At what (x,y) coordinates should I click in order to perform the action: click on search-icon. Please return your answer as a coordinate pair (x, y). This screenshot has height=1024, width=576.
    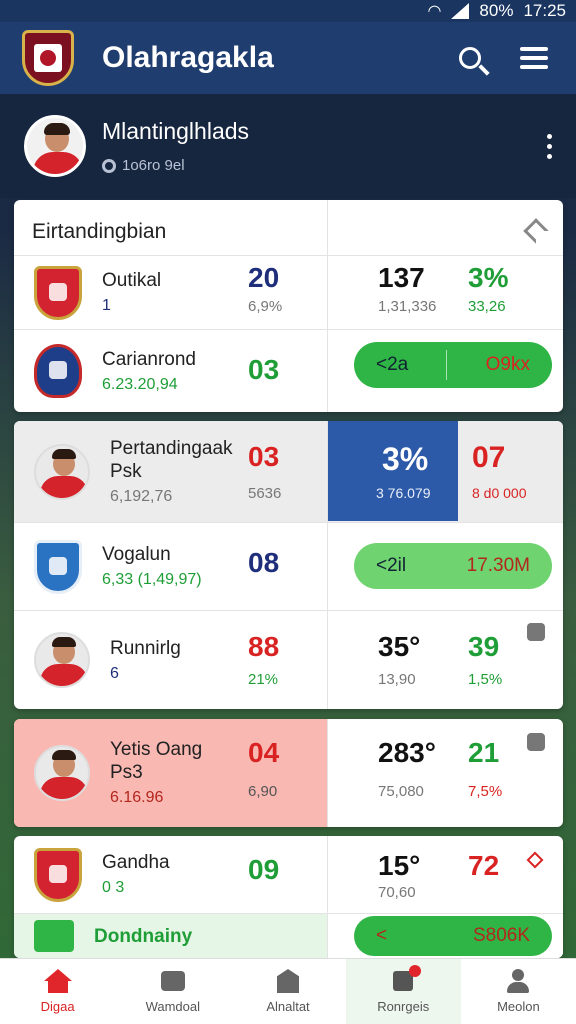
    Looking at the image, I should click on (470, 58).